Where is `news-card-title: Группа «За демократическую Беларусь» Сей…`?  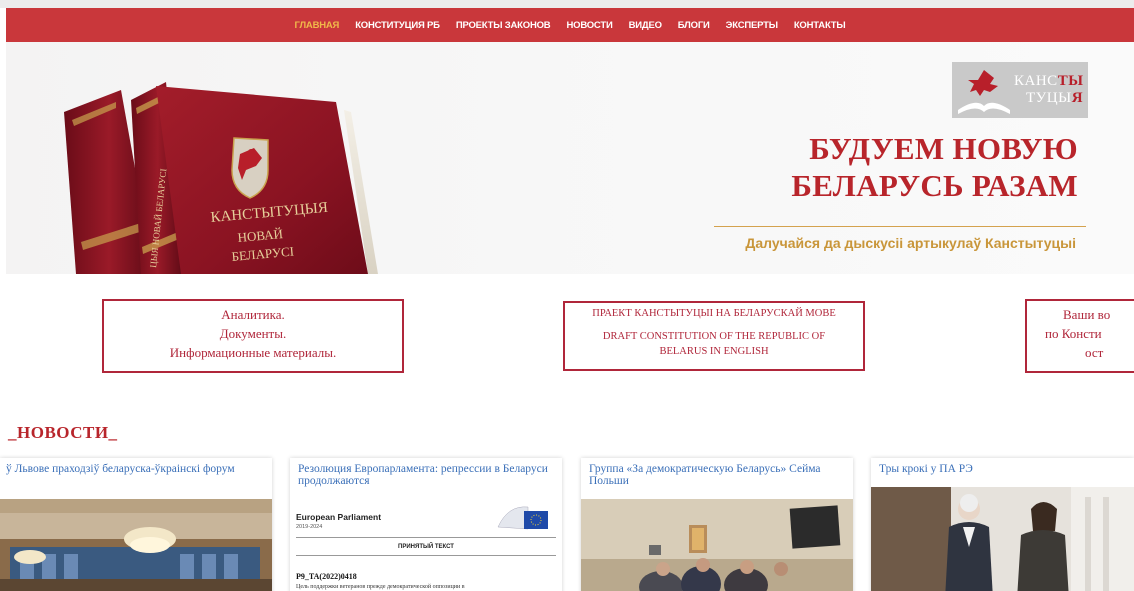
news-card-title: Группа «За демократическую Беларусь» Сей… is located at coordinates (716, 475).